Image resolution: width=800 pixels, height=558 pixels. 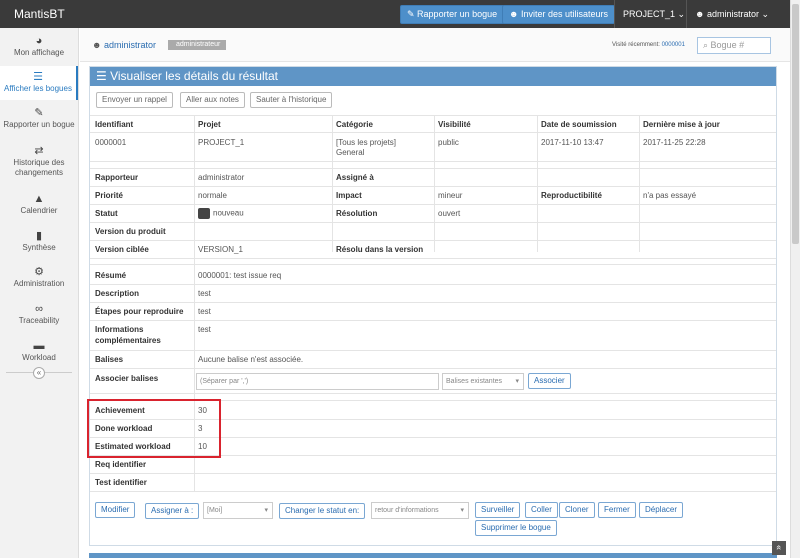 I want to click on link-icon: ∞, so click(x=39, y=309).